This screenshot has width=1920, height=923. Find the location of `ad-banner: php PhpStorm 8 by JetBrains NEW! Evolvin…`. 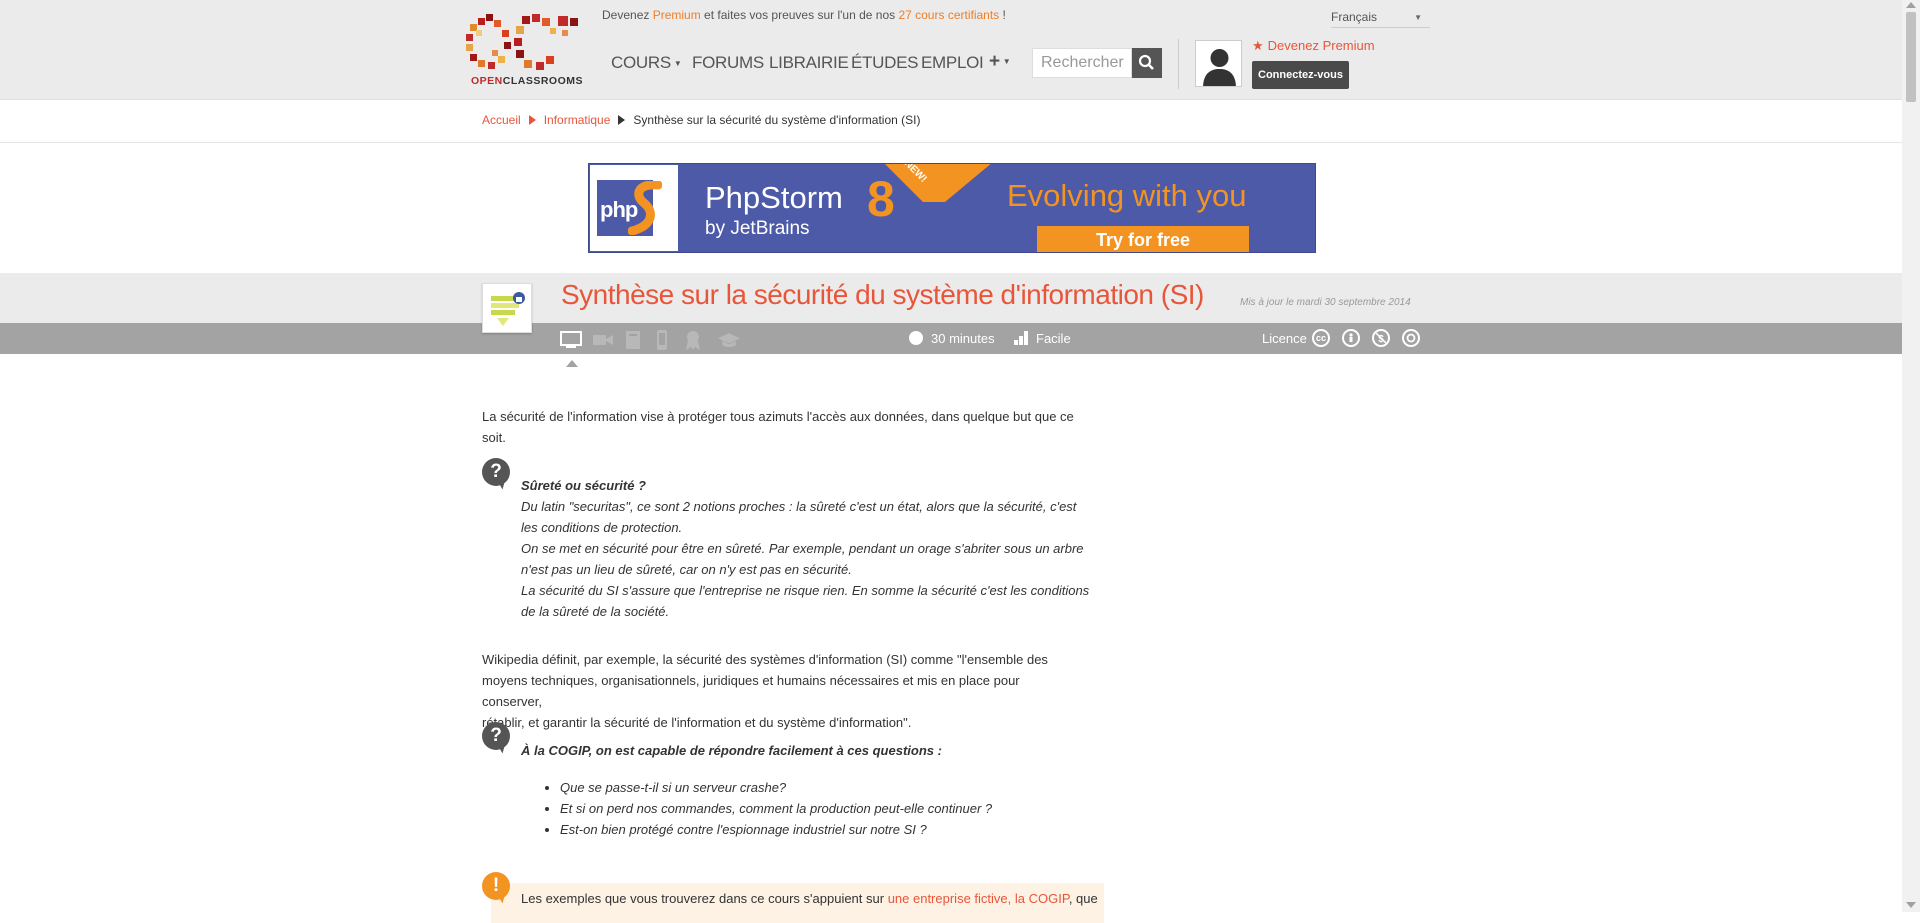

ad-banner: php PhpStorm 8 by JetBrains NEW! Evolvin… is located at coordinates (952, 208).